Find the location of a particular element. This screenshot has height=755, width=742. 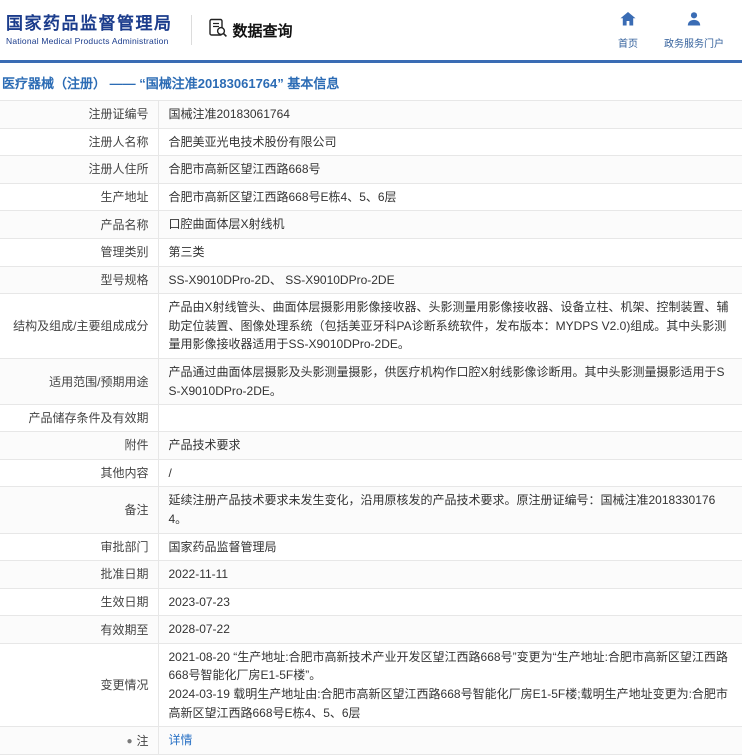

nav-home-label: 首页 is located at coordinates (628, 44).